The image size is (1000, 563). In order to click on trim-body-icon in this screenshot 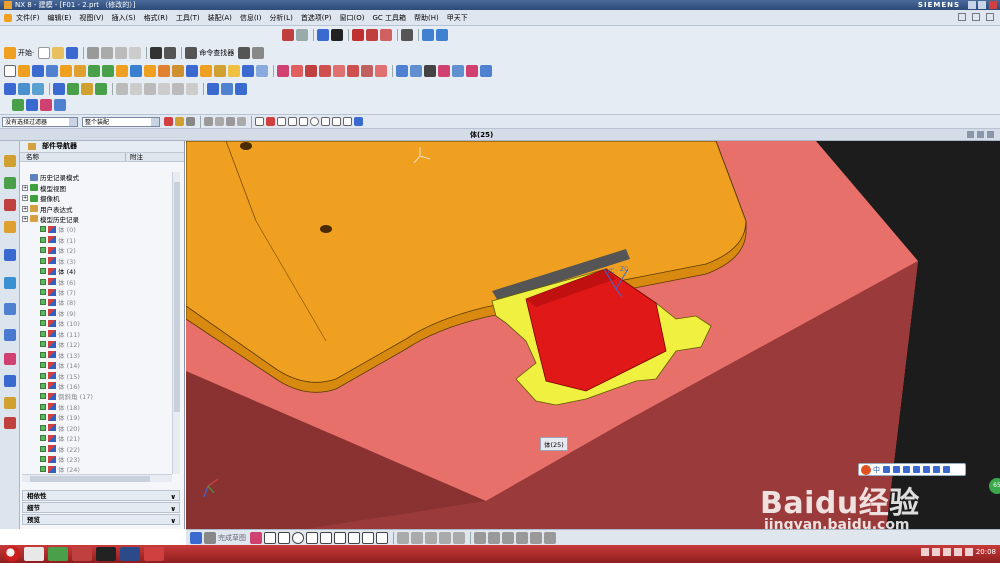, I will do `click(192, 71)`.